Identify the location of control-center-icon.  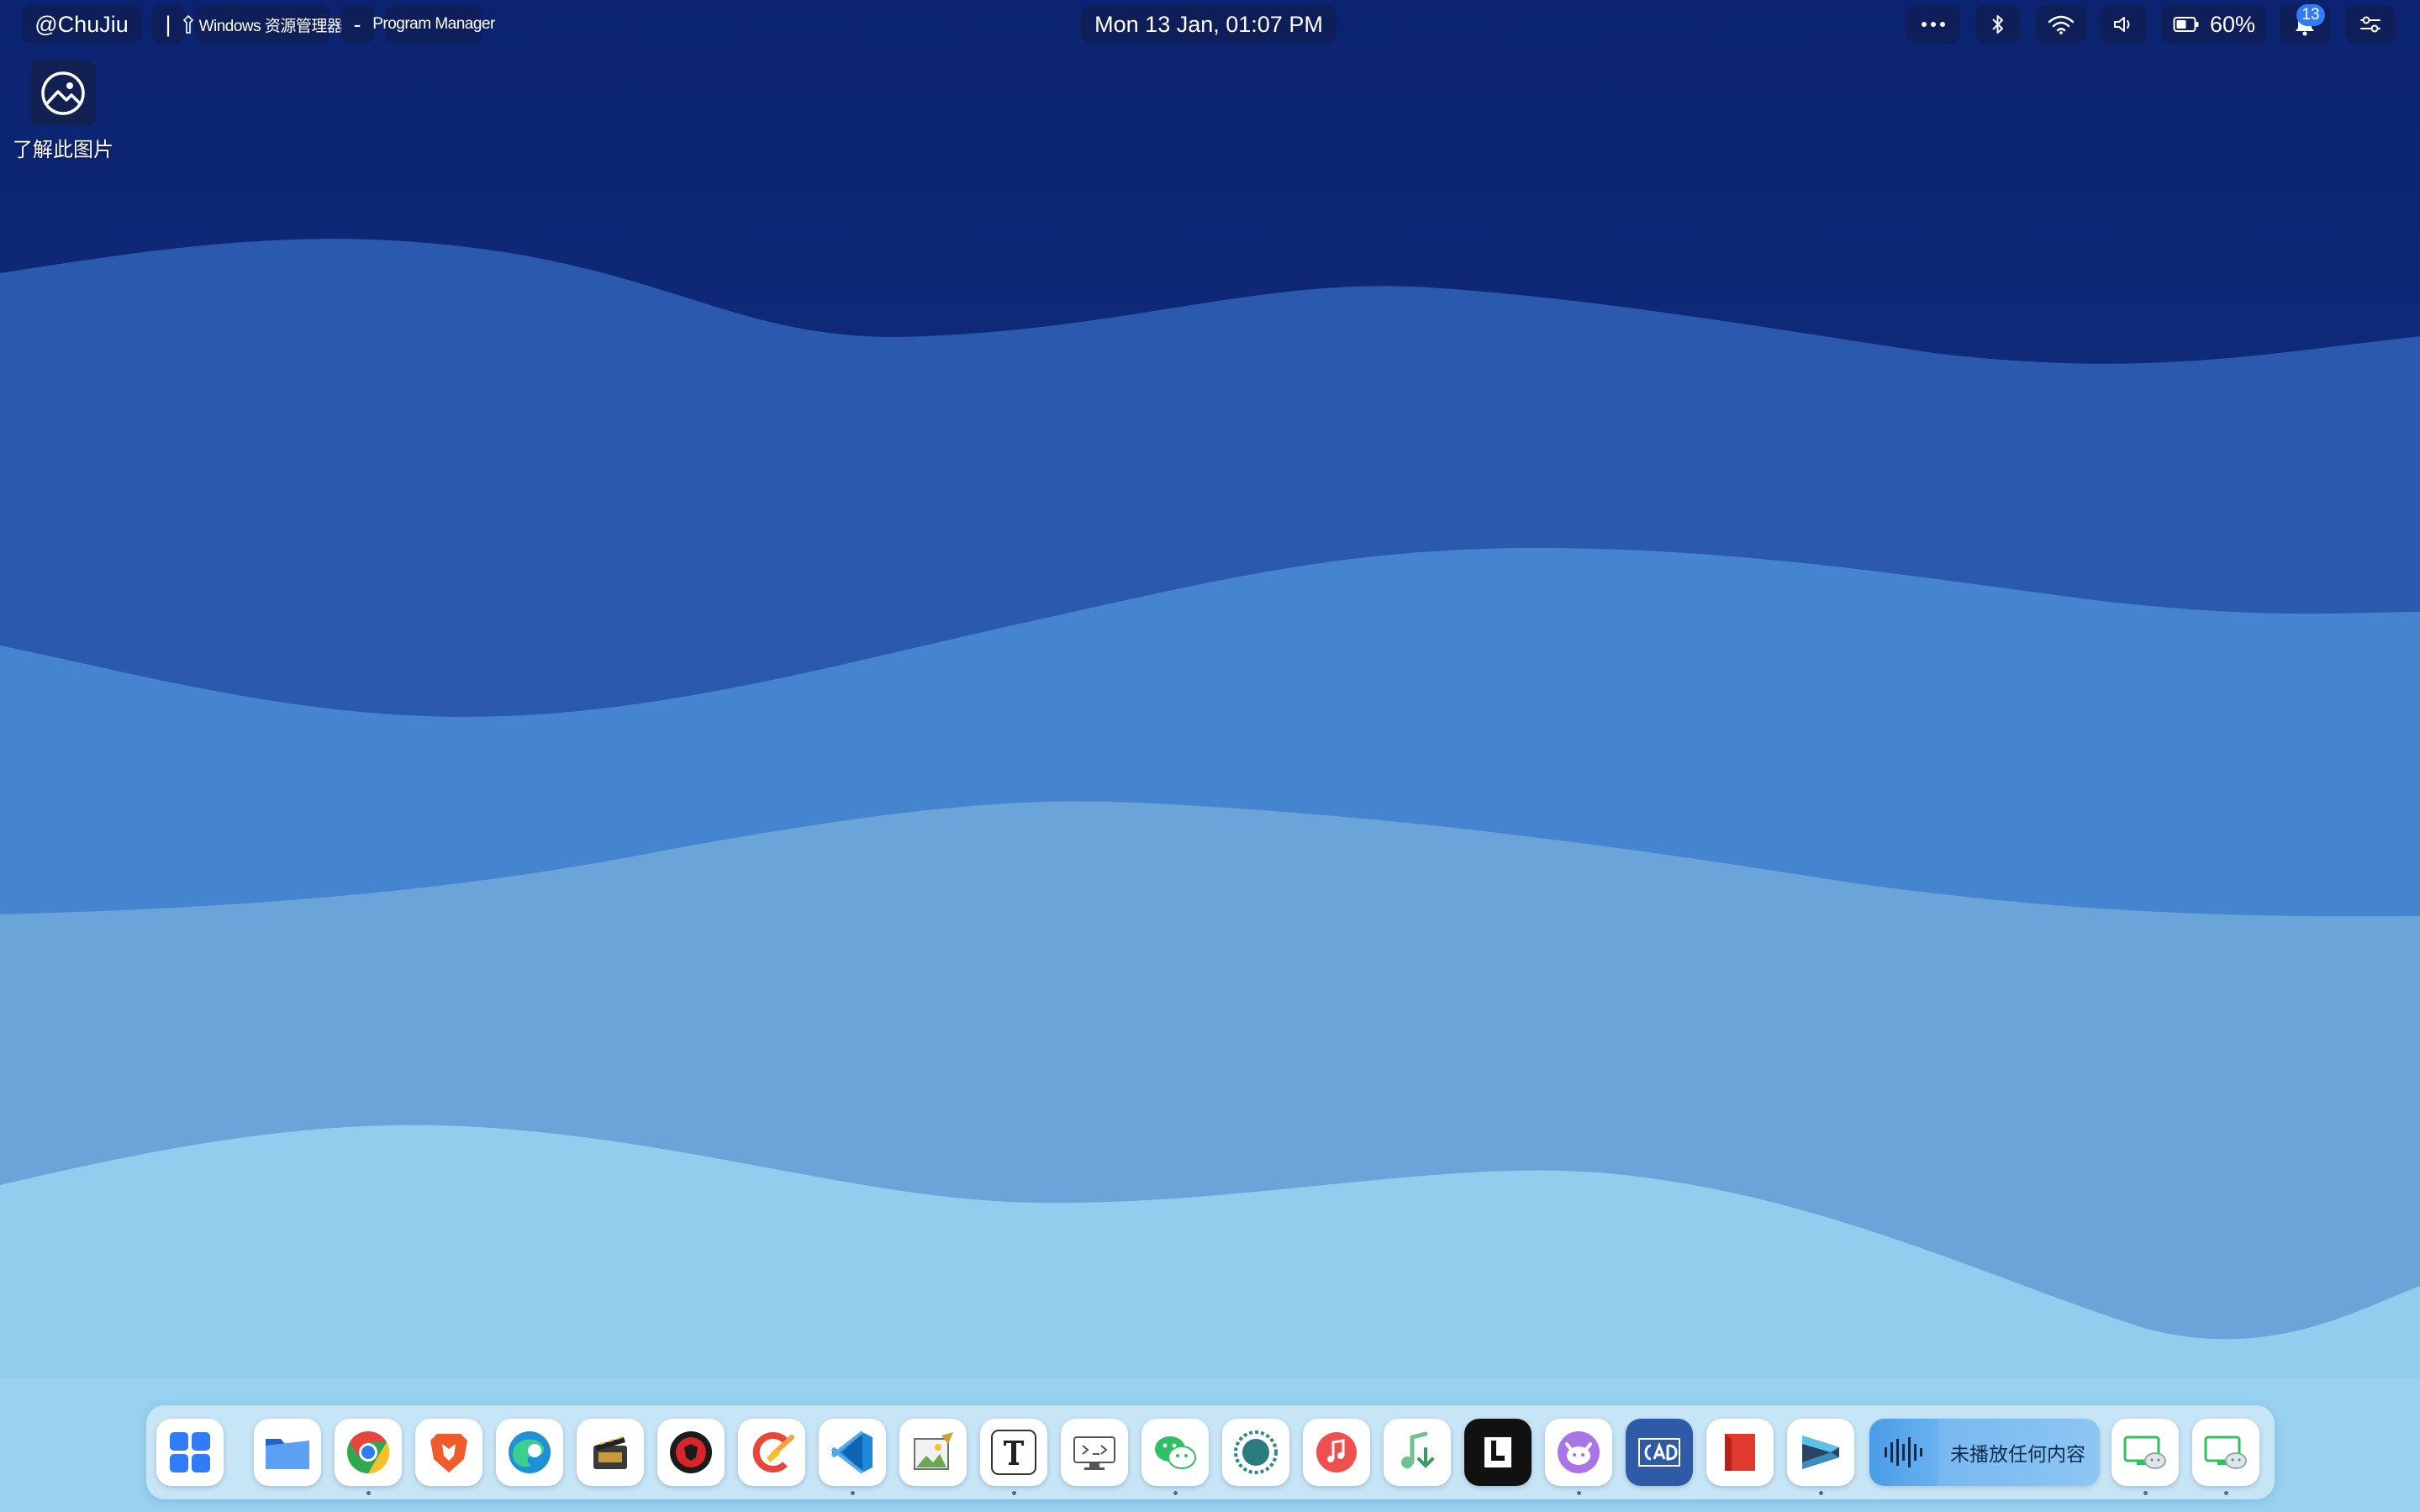
(2370, 24).